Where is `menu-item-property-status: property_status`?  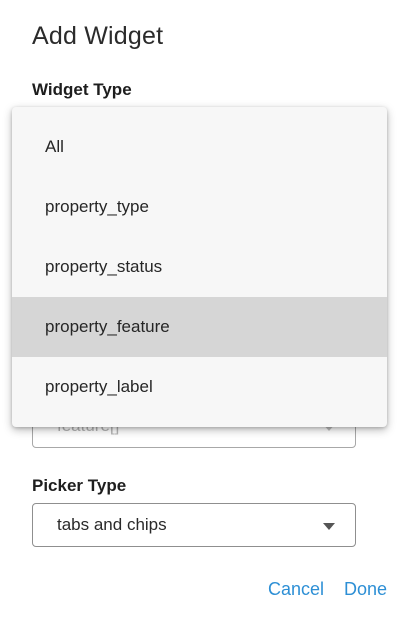
menu-item-property-status: property_status is located at coordinates (199, 267).